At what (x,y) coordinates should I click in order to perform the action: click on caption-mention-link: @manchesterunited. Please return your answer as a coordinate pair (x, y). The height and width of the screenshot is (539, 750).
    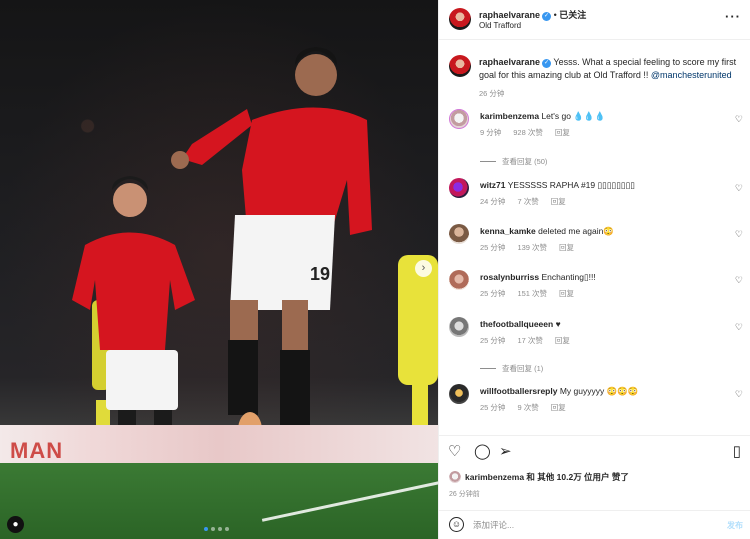
    Looking at the image, I should click on (691, 75).